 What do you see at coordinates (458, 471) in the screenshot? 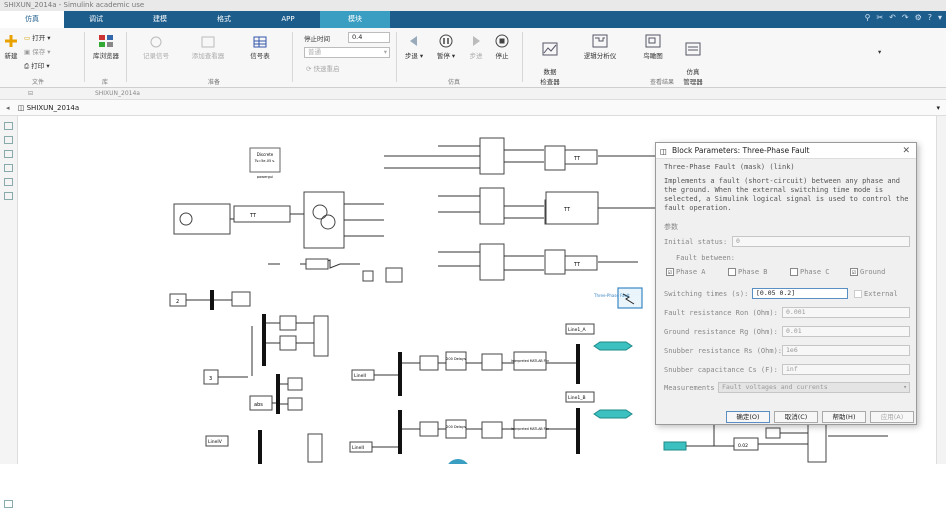
I see `record-marker-icon` at bounding box center [458, 471].